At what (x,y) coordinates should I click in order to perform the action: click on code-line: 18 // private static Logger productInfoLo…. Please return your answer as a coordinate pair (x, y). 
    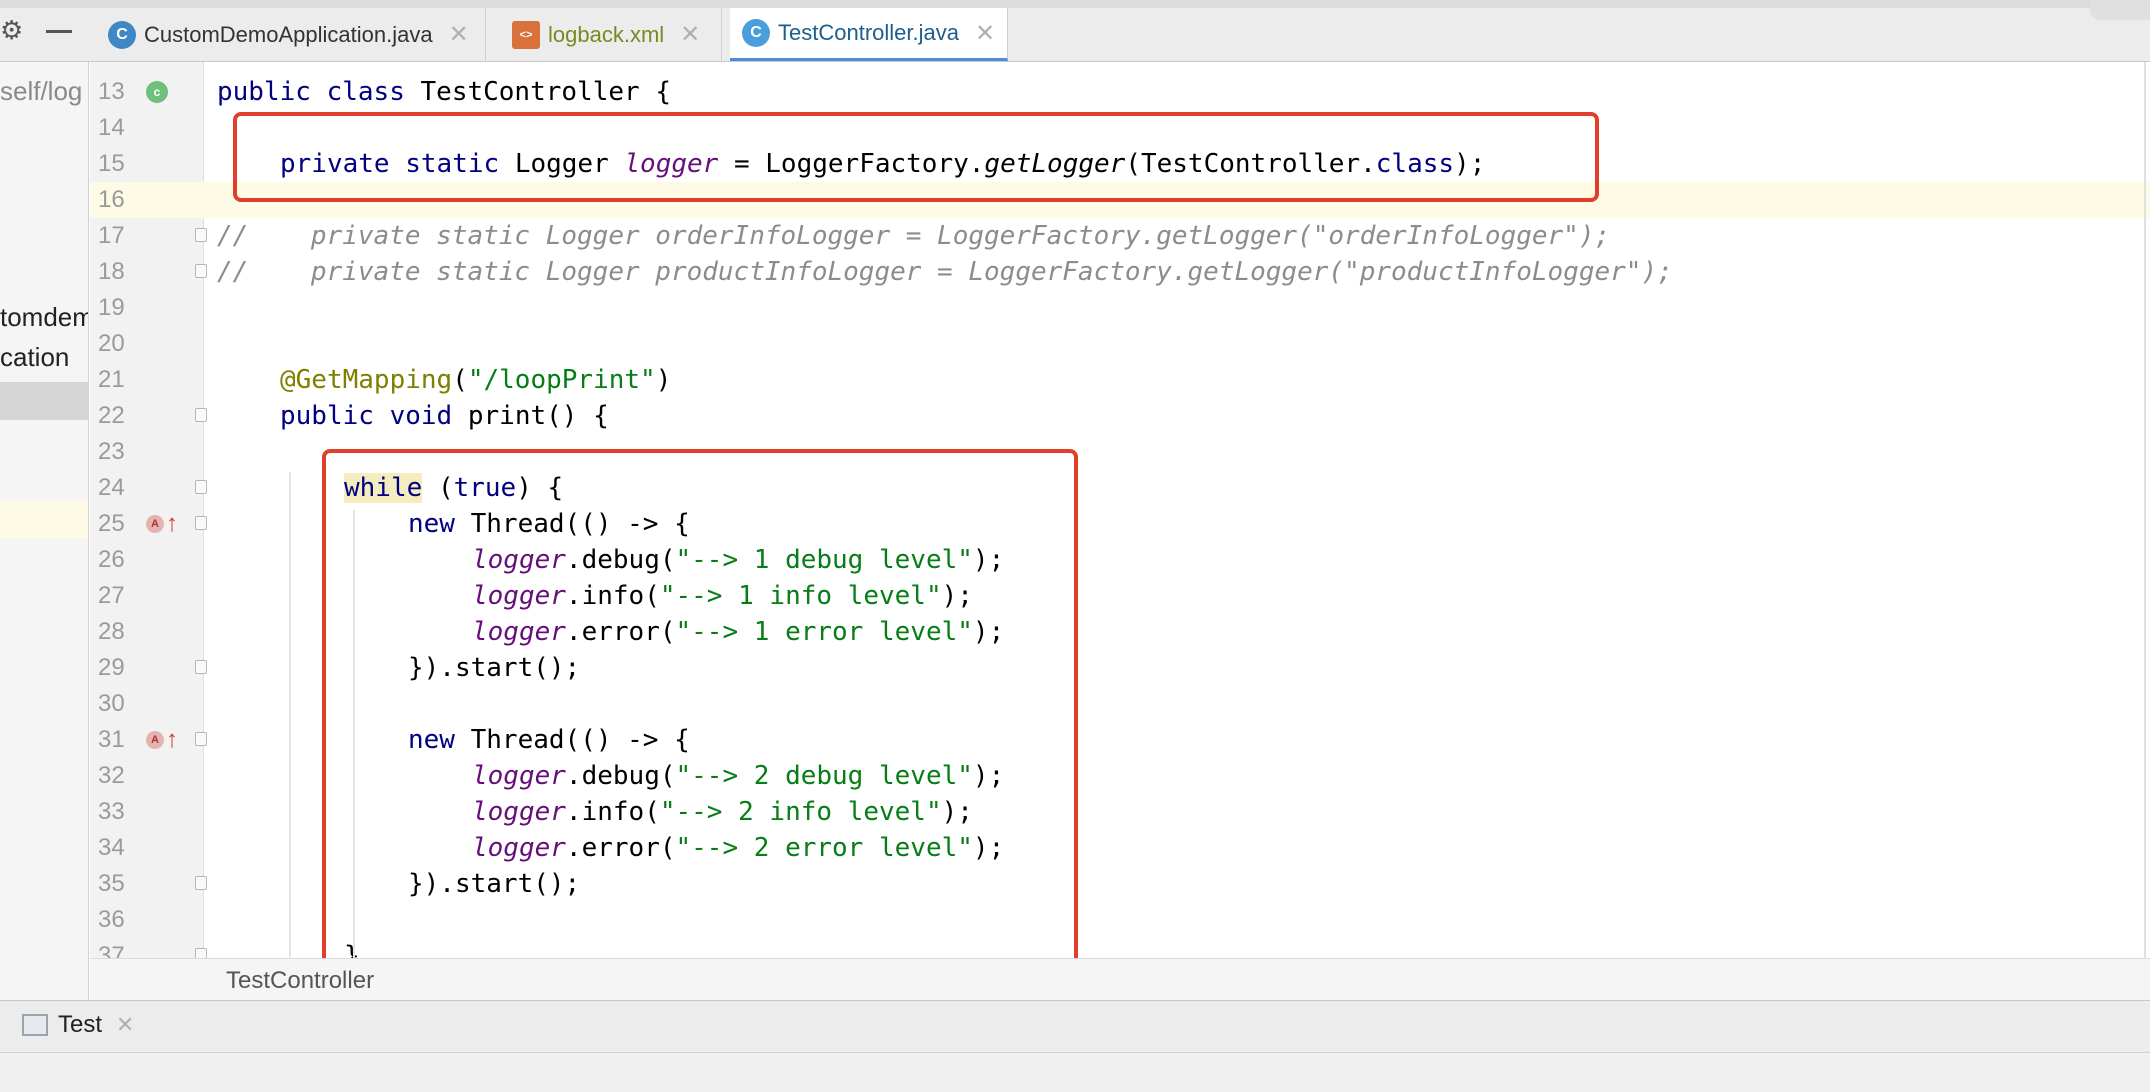
    Looking at the image, I should click on (1120, 272).